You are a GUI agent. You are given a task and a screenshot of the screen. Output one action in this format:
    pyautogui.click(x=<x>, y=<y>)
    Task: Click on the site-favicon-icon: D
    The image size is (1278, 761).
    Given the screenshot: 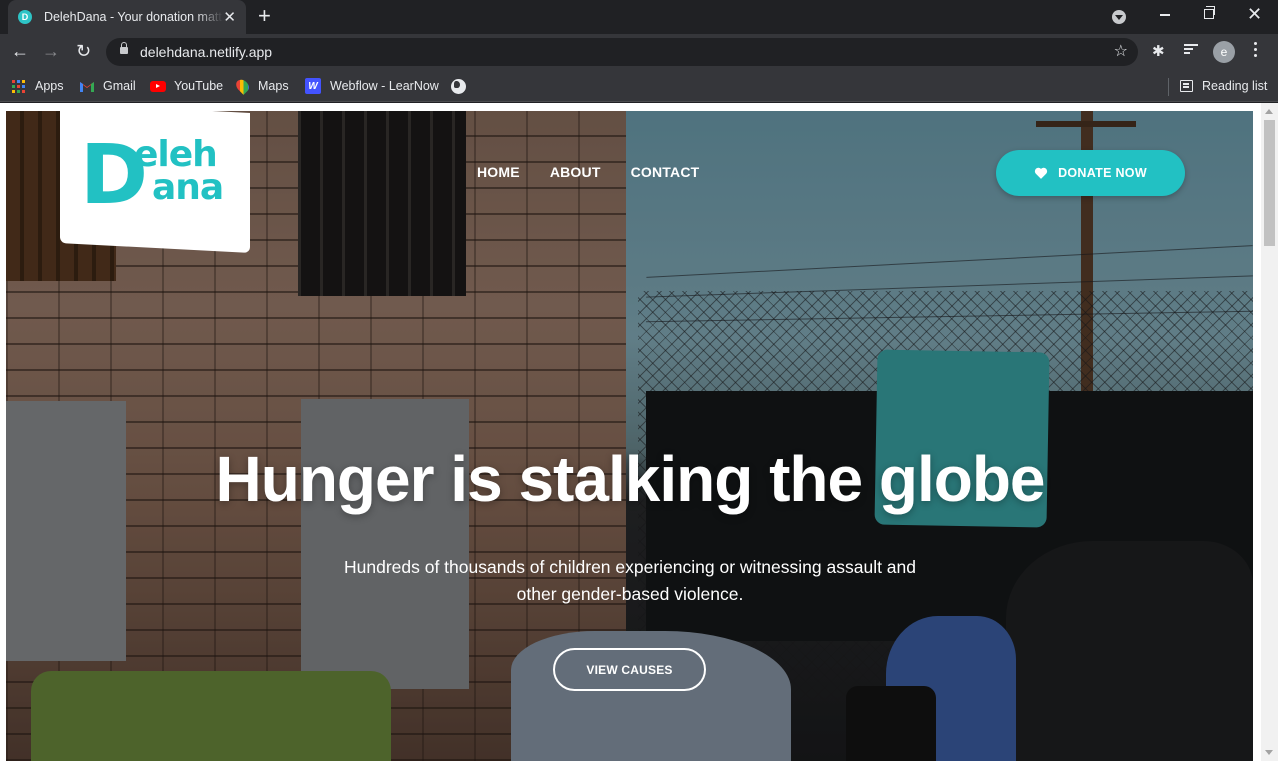 What is the action you would take?
    pyautogui.click(x=25, y=17)
    